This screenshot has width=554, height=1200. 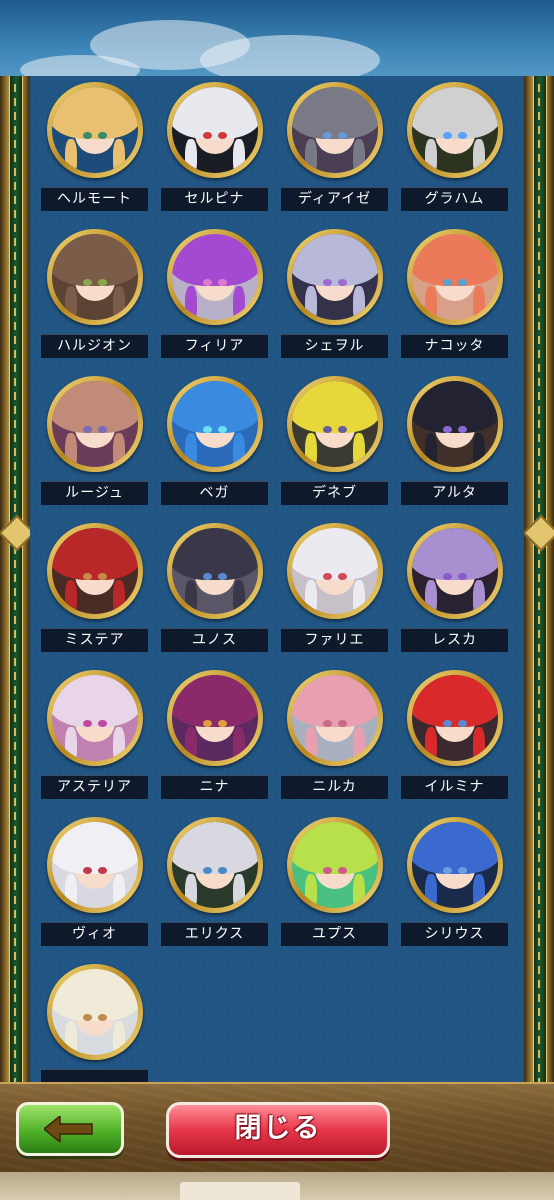 I want to click on character-name: デネブ, so click(x=334, y=493).